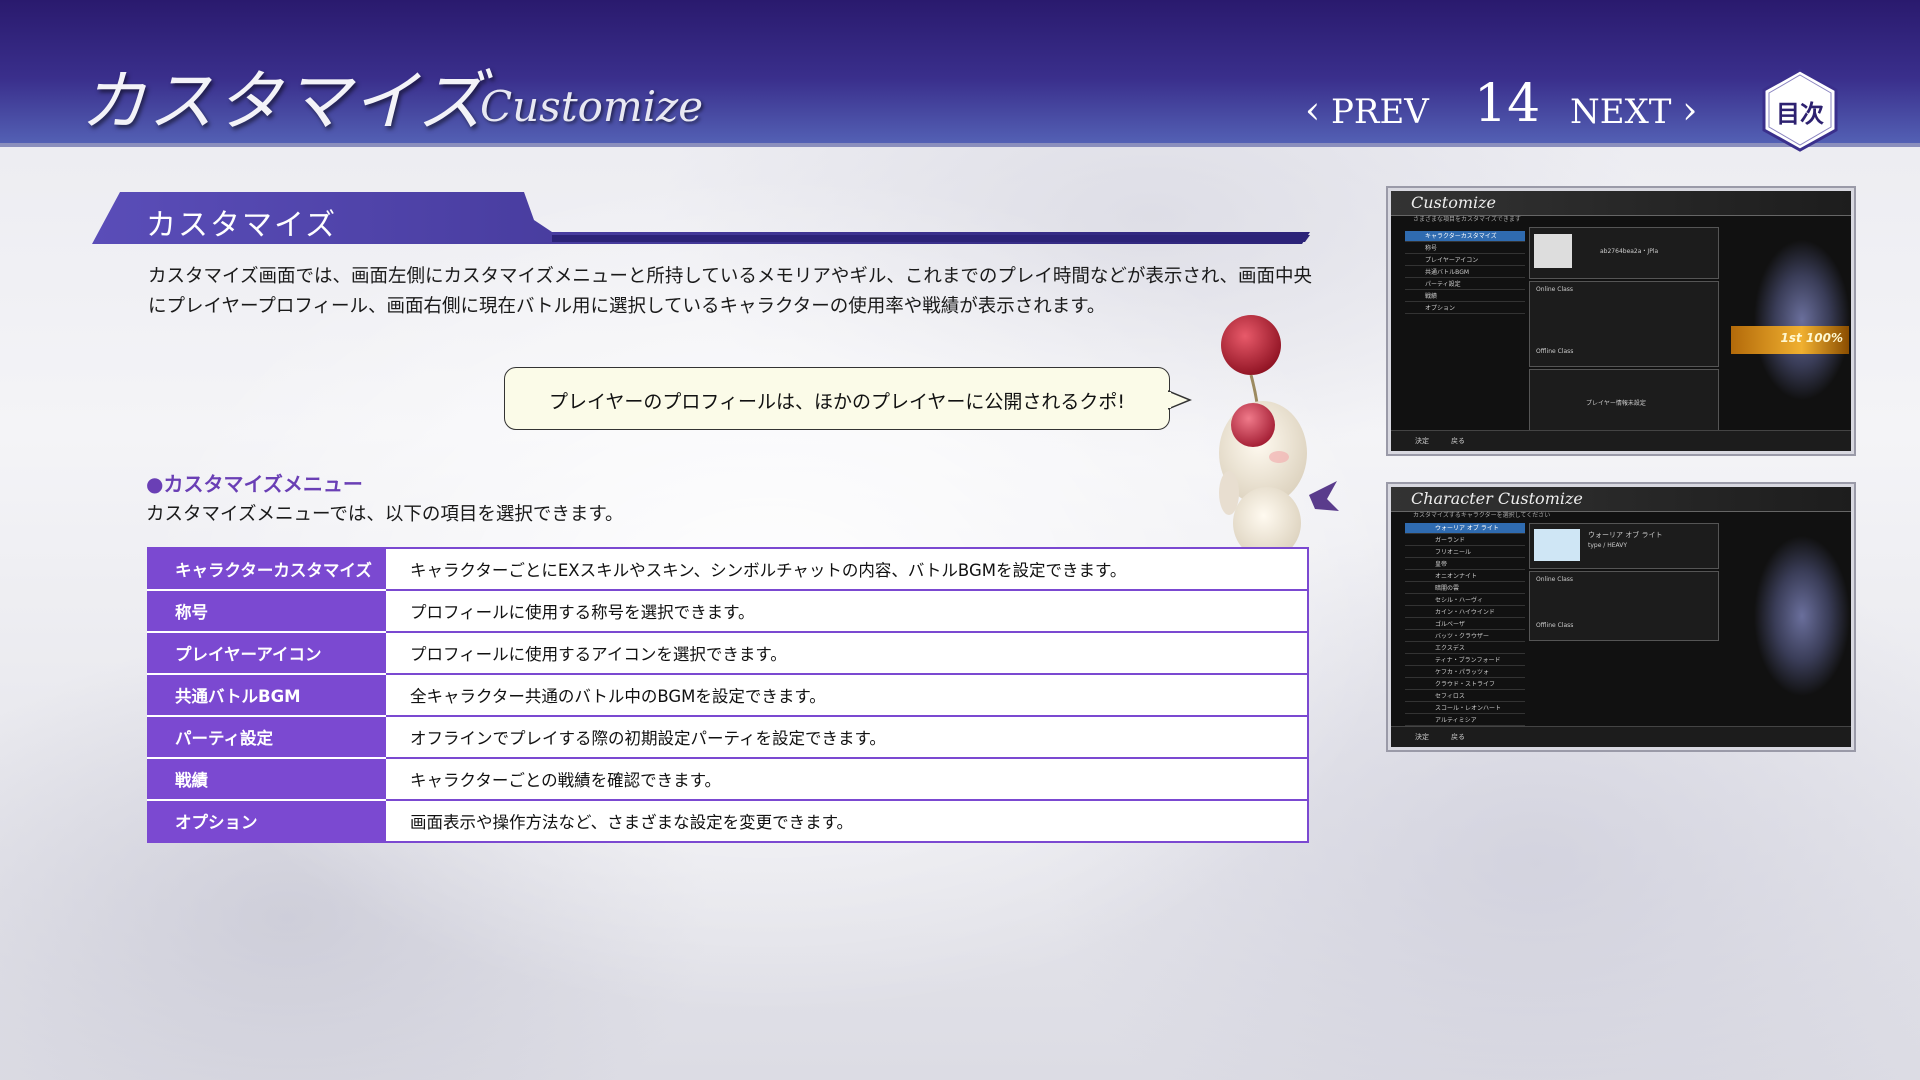 Image resolution: width=1920 pixels, height=1080 pixels. What do you see at coordinates (1465, 612) in the screenshot?
I see `list-item: カイン・ハイウインド` at bounding box center [1465, 612].